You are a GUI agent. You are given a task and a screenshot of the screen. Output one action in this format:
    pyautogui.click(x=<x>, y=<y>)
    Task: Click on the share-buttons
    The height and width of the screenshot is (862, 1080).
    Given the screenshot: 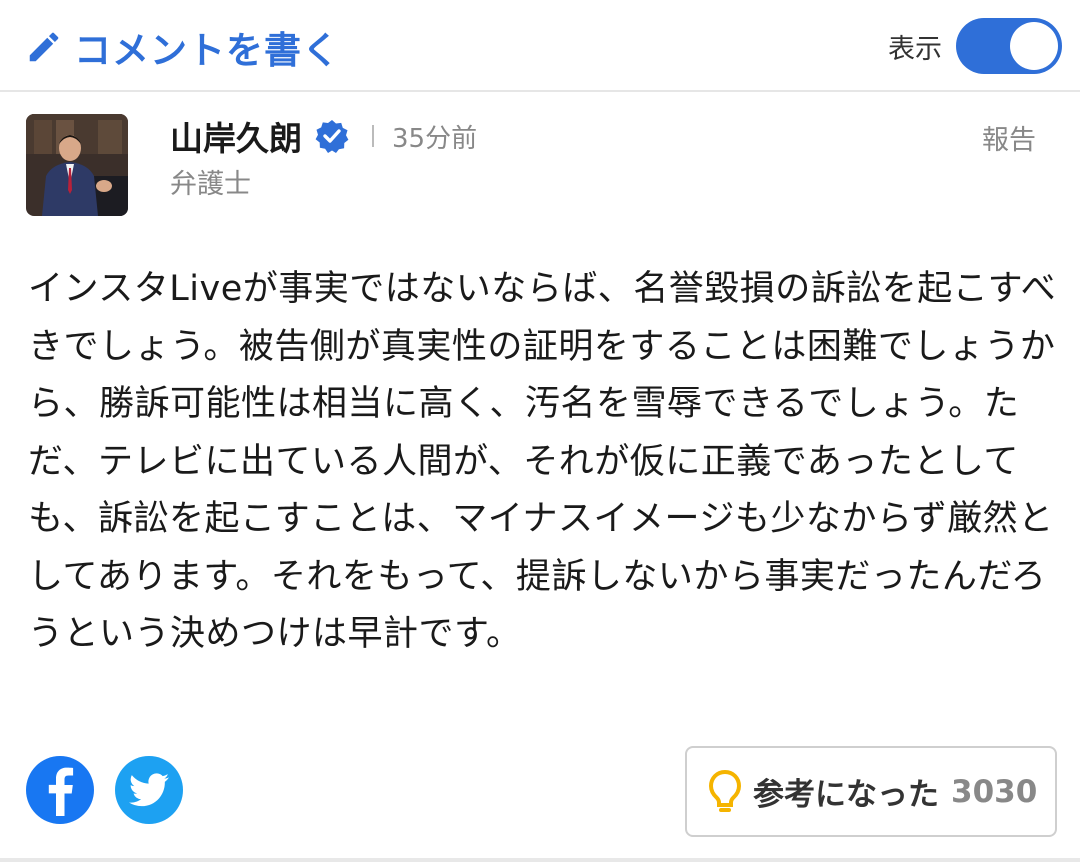 What is the action you would take?
    pyautogui.click(x=115, y=790)
    